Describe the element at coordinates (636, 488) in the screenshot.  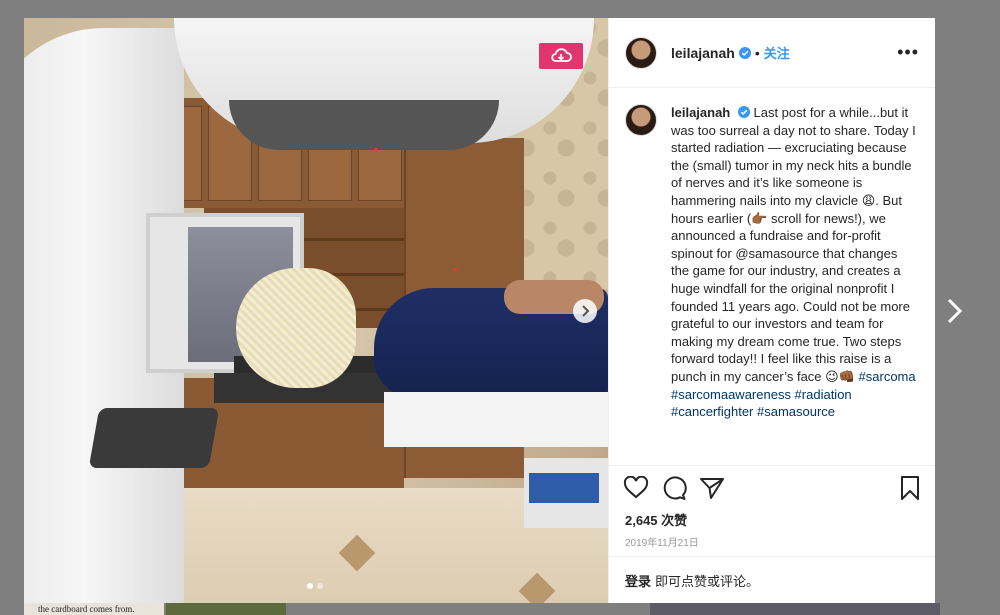
I see `heart-icon` at that location.